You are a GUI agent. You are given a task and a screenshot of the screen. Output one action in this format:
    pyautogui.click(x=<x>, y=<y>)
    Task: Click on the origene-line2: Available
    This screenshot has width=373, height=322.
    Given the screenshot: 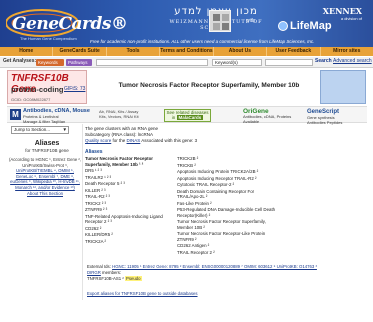 What is the action you would take?
    pyautogui.click(x=251, y=121)
    